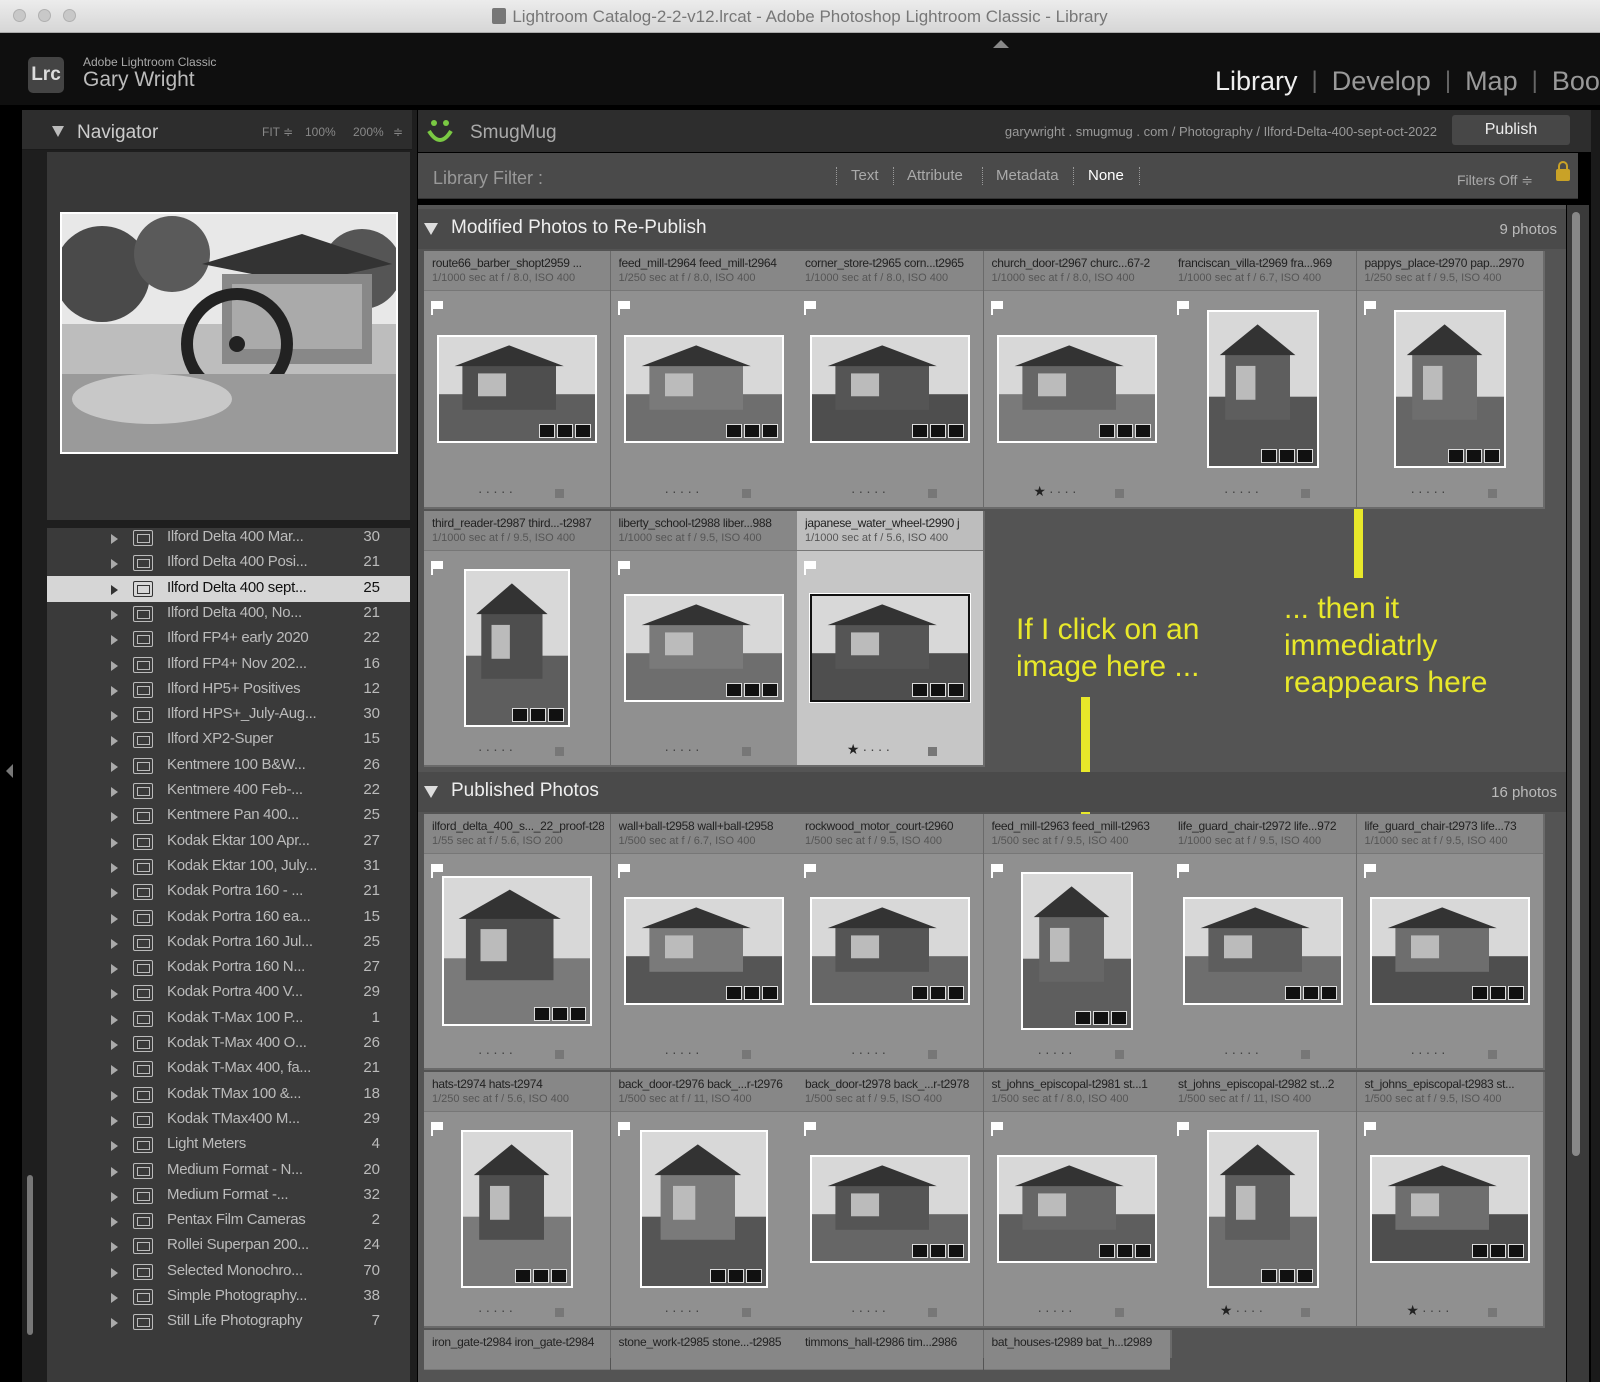 The width and height of the screenshot is (1600, 1382). What do you see at coordinates (228, 816) in the screenshot?
I see `collection-item: Kentmere Pan 400... 25` at bounding box center [228, 816].